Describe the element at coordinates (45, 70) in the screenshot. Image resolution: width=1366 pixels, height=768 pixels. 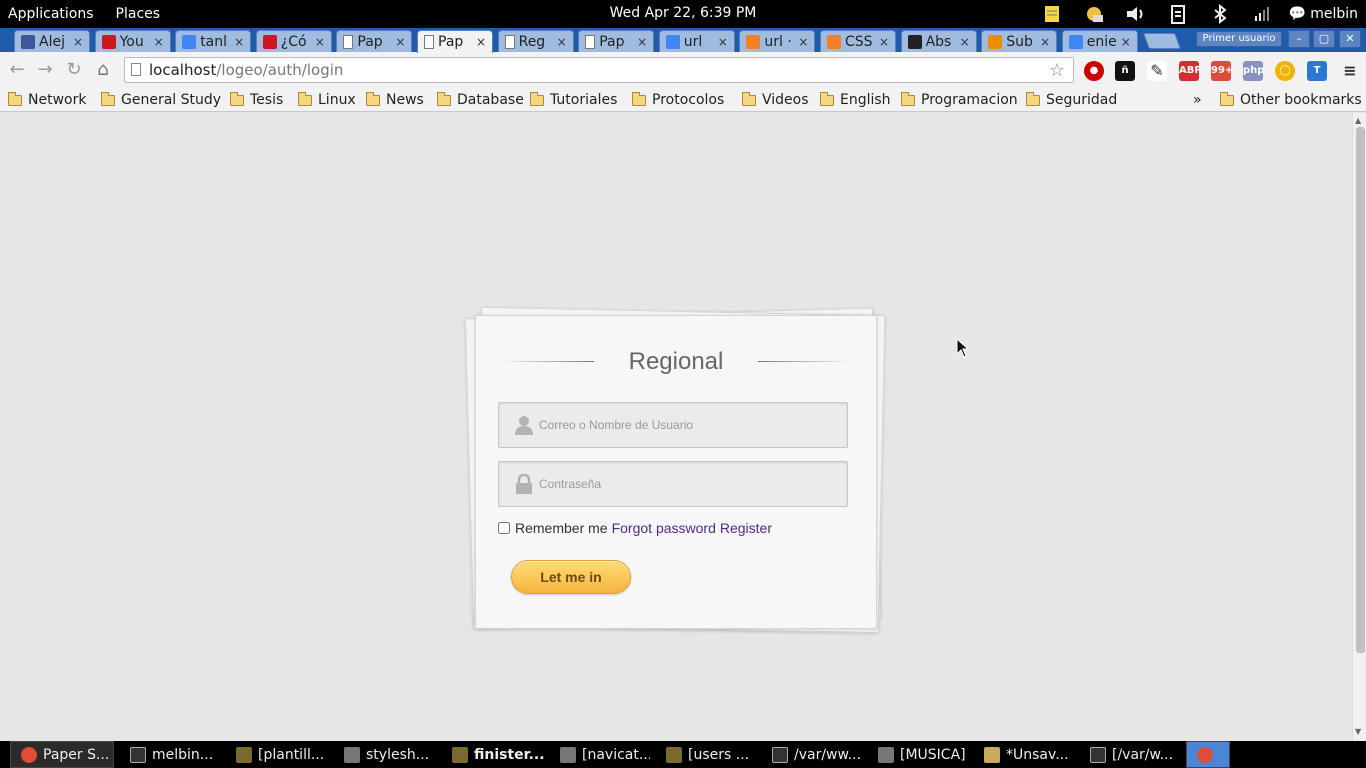
I see `forward-button: →` at that location.